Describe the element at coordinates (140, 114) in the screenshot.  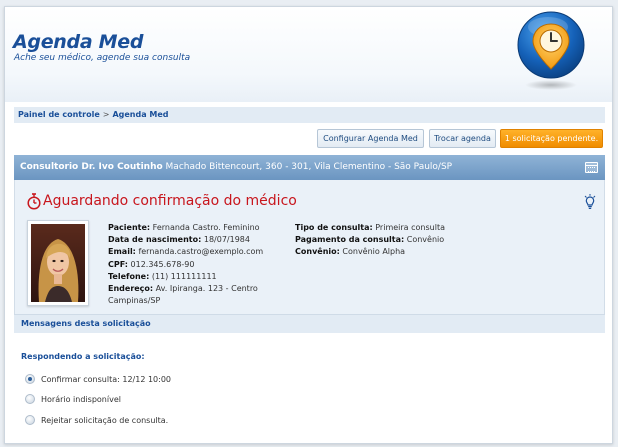
I see `breadcrumb-item-agenda-med: Agenda Med` at that location.